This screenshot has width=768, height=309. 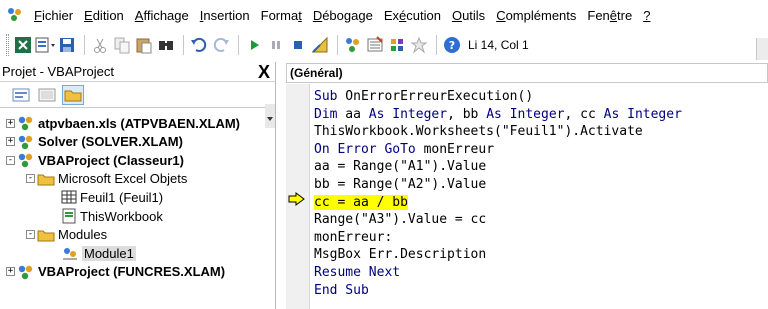 What do you see at coordinates (104, 15) in the screenshot?
I see `menu-item-1: Edition` at bounding box center [104, 15].